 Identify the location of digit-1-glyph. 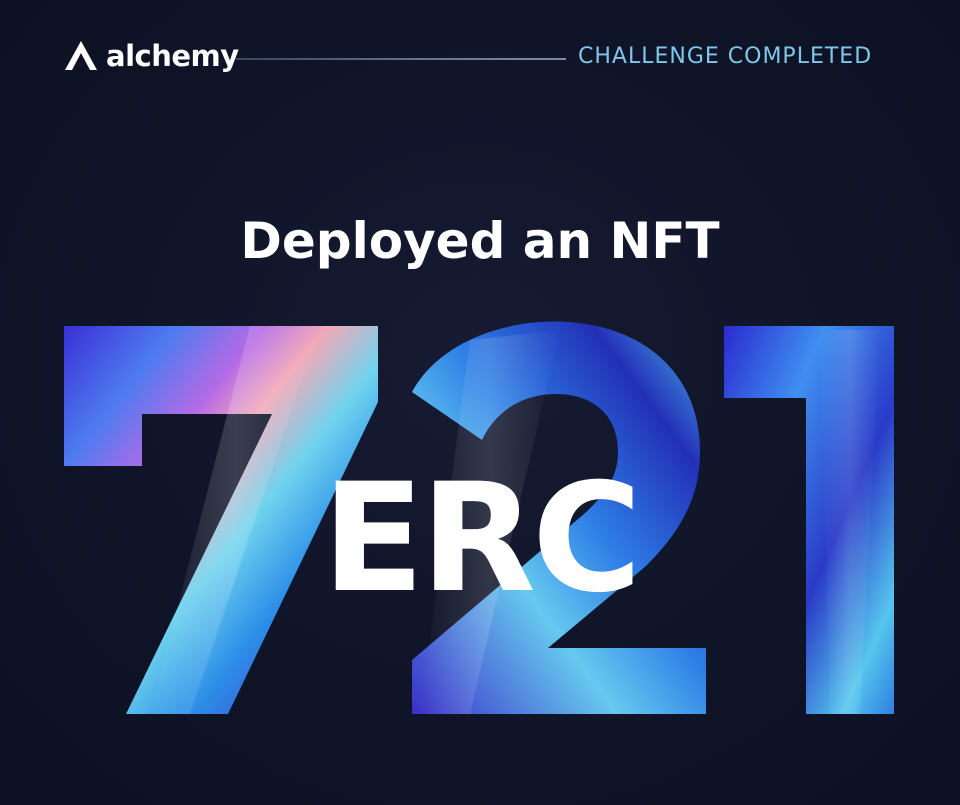
(809, 520).